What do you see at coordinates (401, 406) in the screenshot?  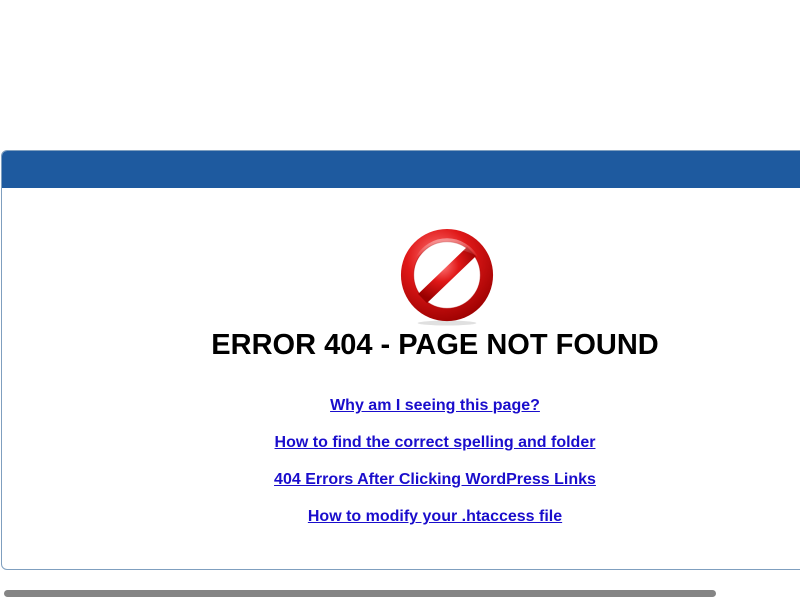 I see `link-why-seeing-page: Why am I seeing this page?` at bounding box center [401, 406].